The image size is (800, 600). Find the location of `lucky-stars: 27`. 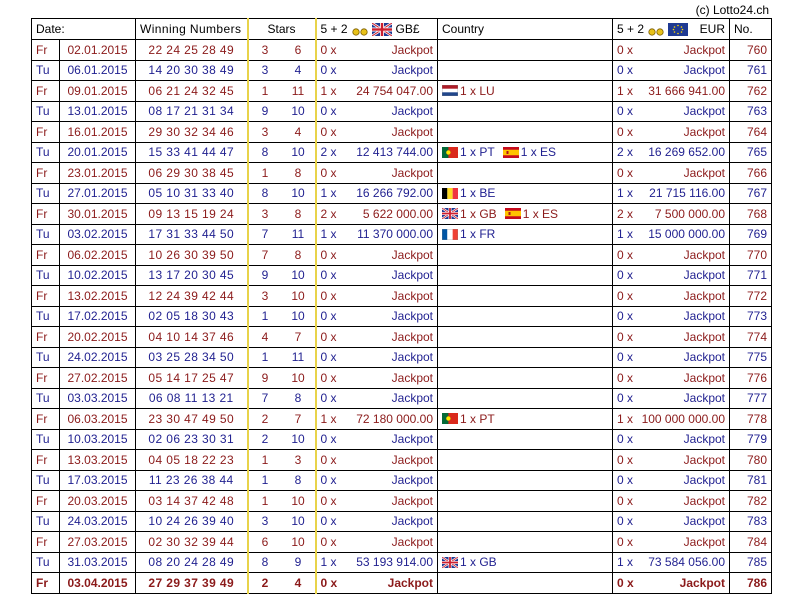

lucky-stars: 27 is located at coordinates (281, 419).